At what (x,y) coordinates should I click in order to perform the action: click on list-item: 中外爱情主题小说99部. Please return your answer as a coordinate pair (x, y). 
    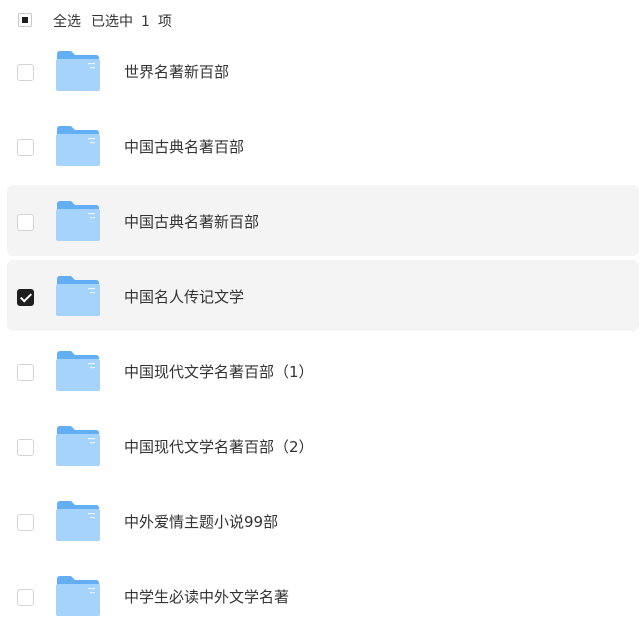
    Looking at the image, I should click on (319, 522).